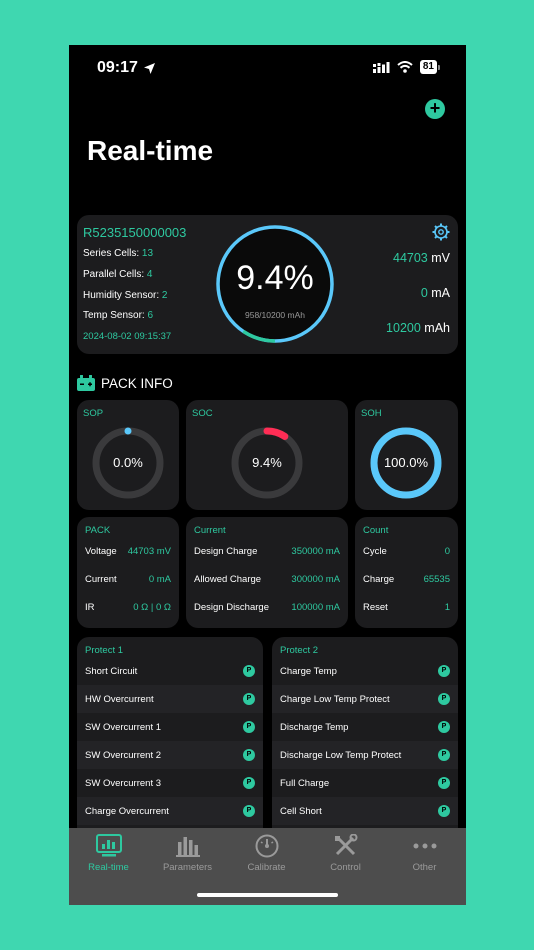 This screenshot has height=950, width=534. I want to click on page-title: Real-time, so click(150, 150).